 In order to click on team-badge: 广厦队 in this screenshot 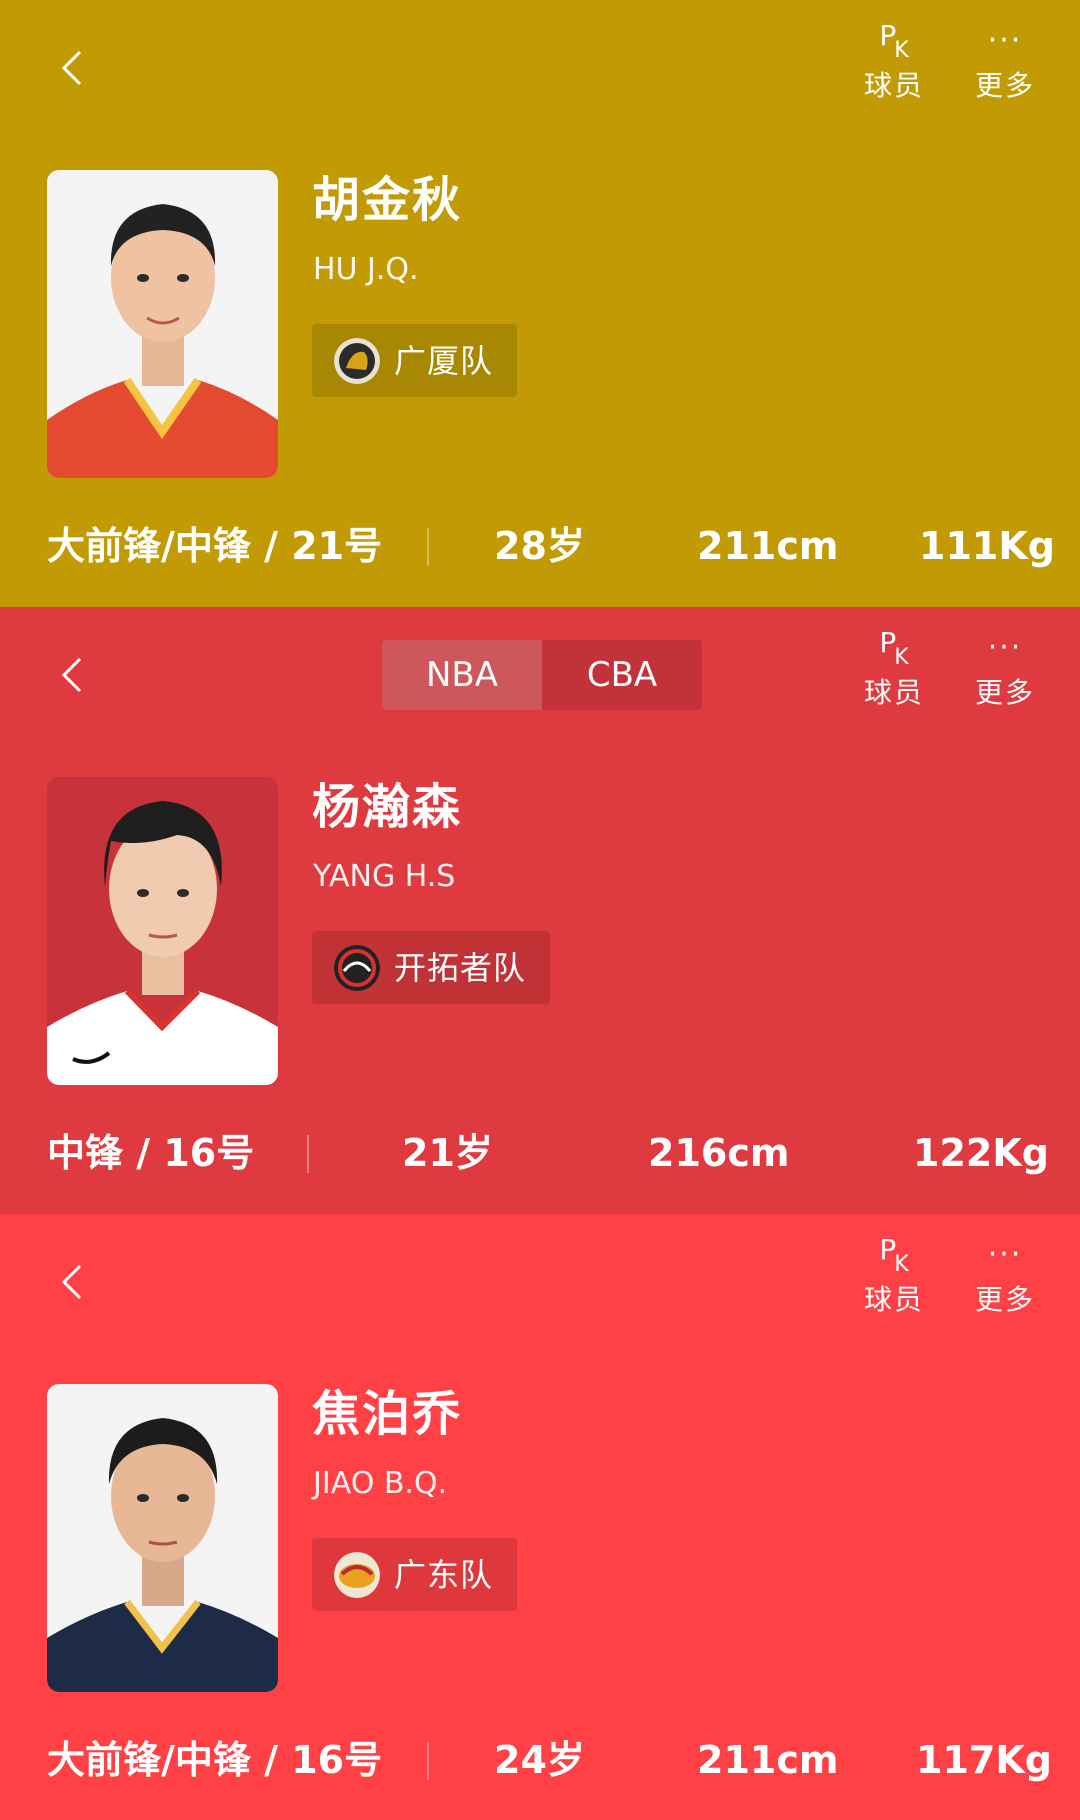, I will do `click(415, 360)`.